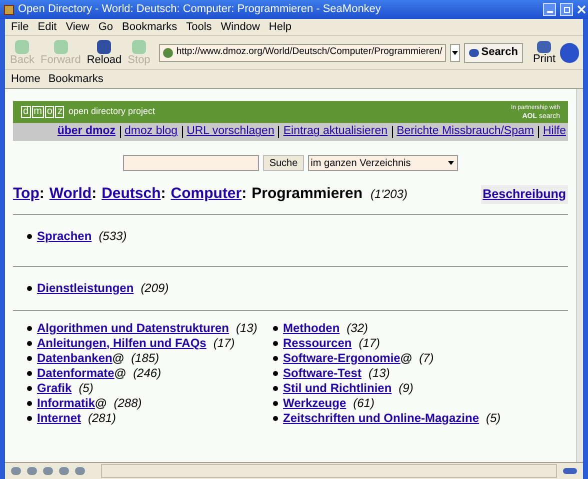  I want to click on site-icon, so click(168, 53).